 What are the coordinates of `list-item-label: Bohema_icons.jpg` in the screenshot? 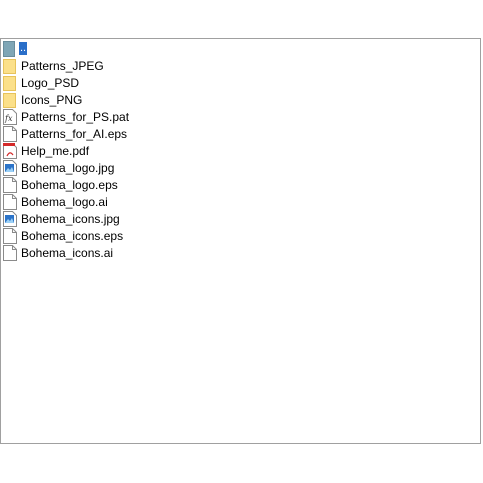 It's located at (70, 218).